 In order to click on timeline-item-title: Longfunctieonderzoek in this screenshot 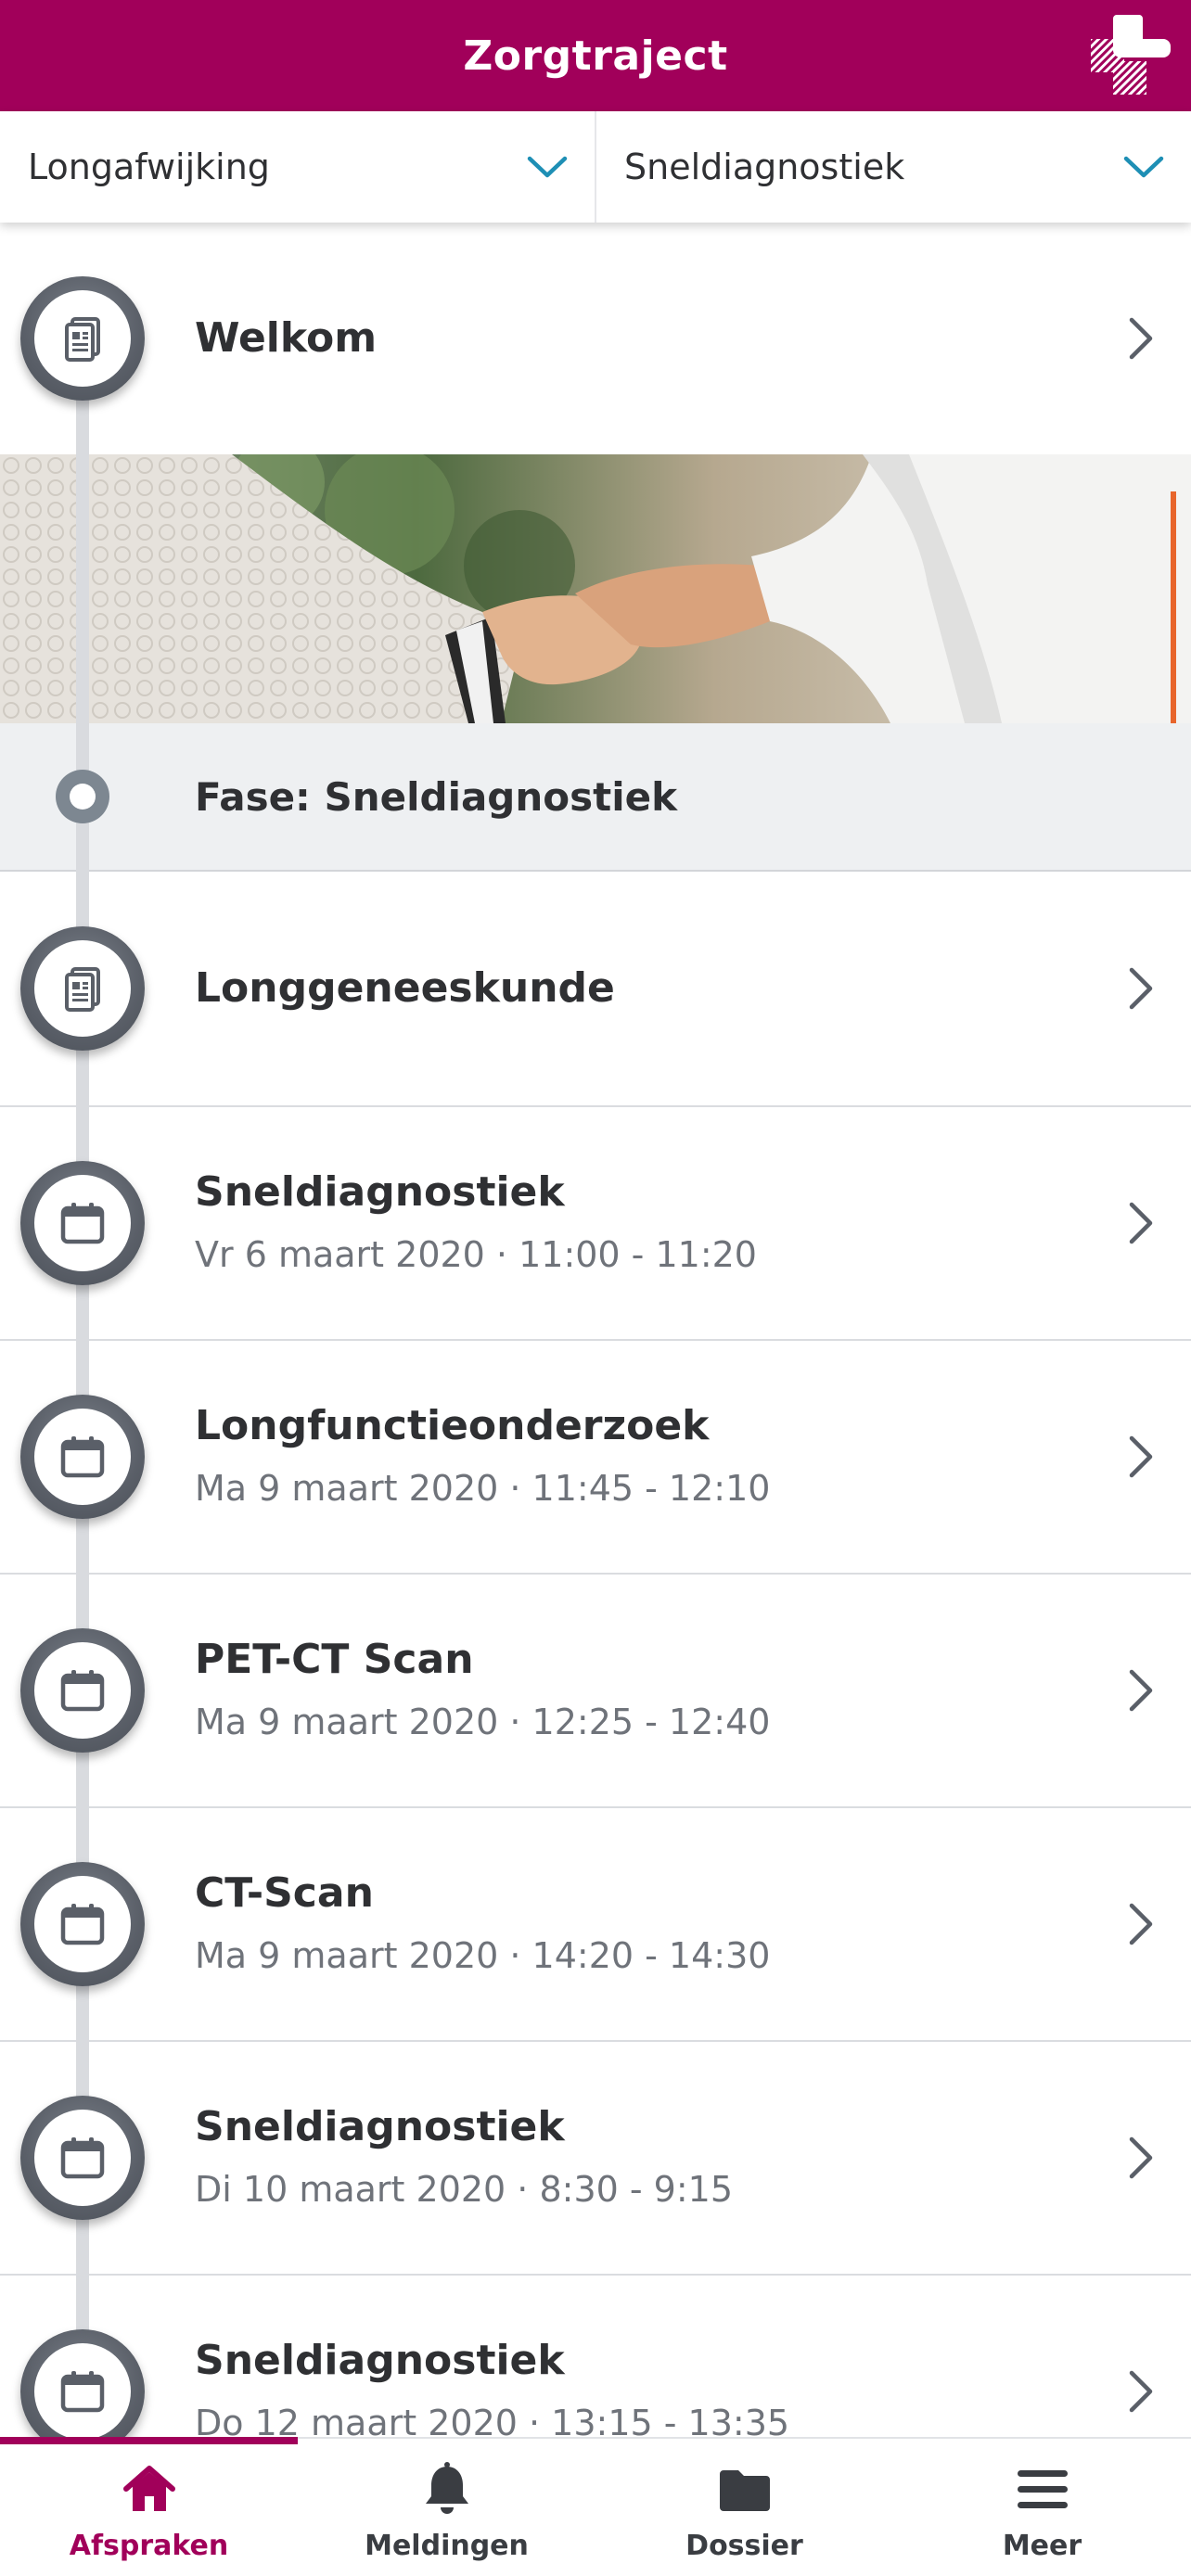, I will do `click(452, 1425)`.